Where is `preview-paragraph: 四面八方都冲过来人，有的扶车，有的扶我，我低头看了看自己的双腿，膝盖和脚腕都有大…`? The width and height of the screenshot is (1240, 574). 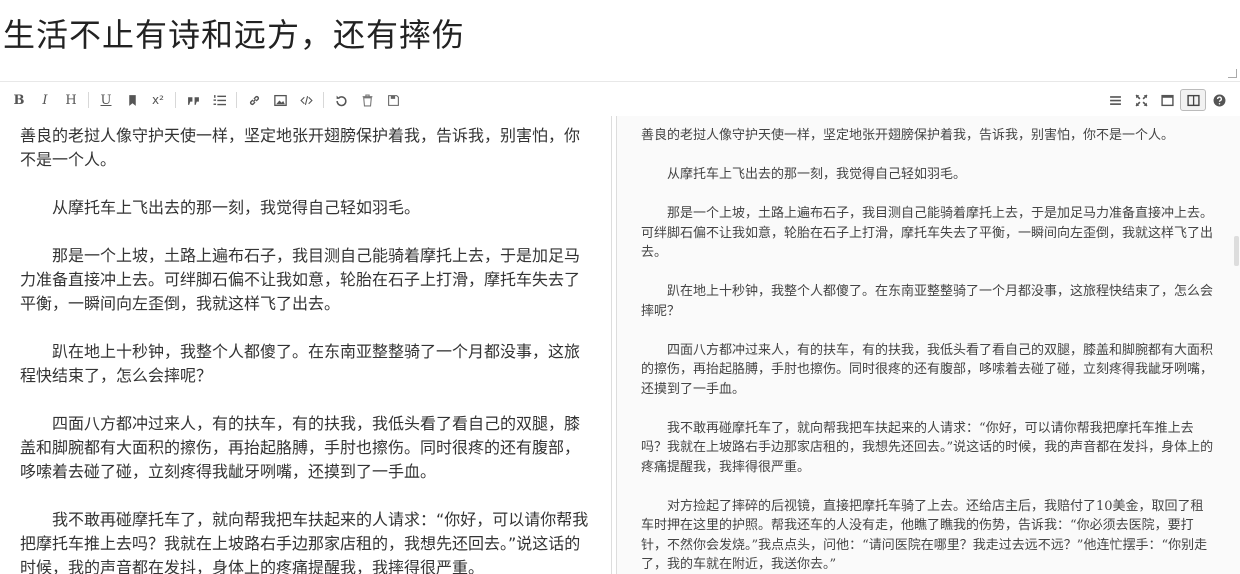
preview-paragraph: 四面八方都冲过来人，有的扶车，有的扶我，我低头看了看自己的双腿，膝盖和脚腕都有大… is located at coordinates (927, 369).